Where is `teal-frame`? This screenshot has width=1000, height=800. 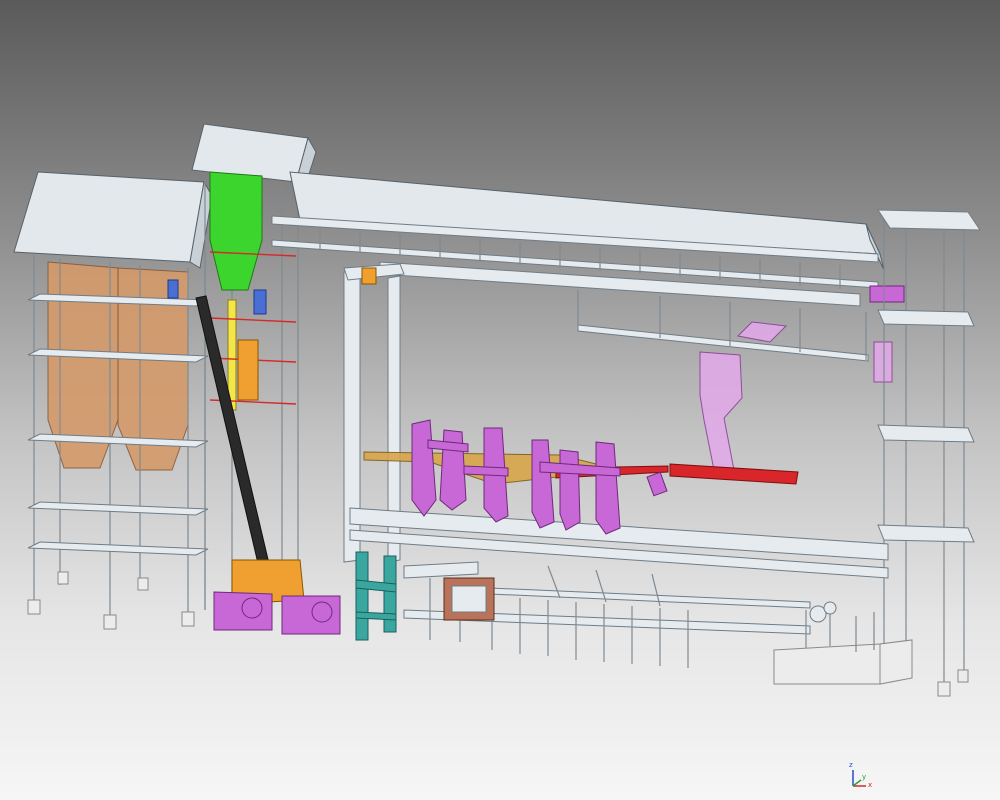
teal-frame is located at coordinates (376, 596).